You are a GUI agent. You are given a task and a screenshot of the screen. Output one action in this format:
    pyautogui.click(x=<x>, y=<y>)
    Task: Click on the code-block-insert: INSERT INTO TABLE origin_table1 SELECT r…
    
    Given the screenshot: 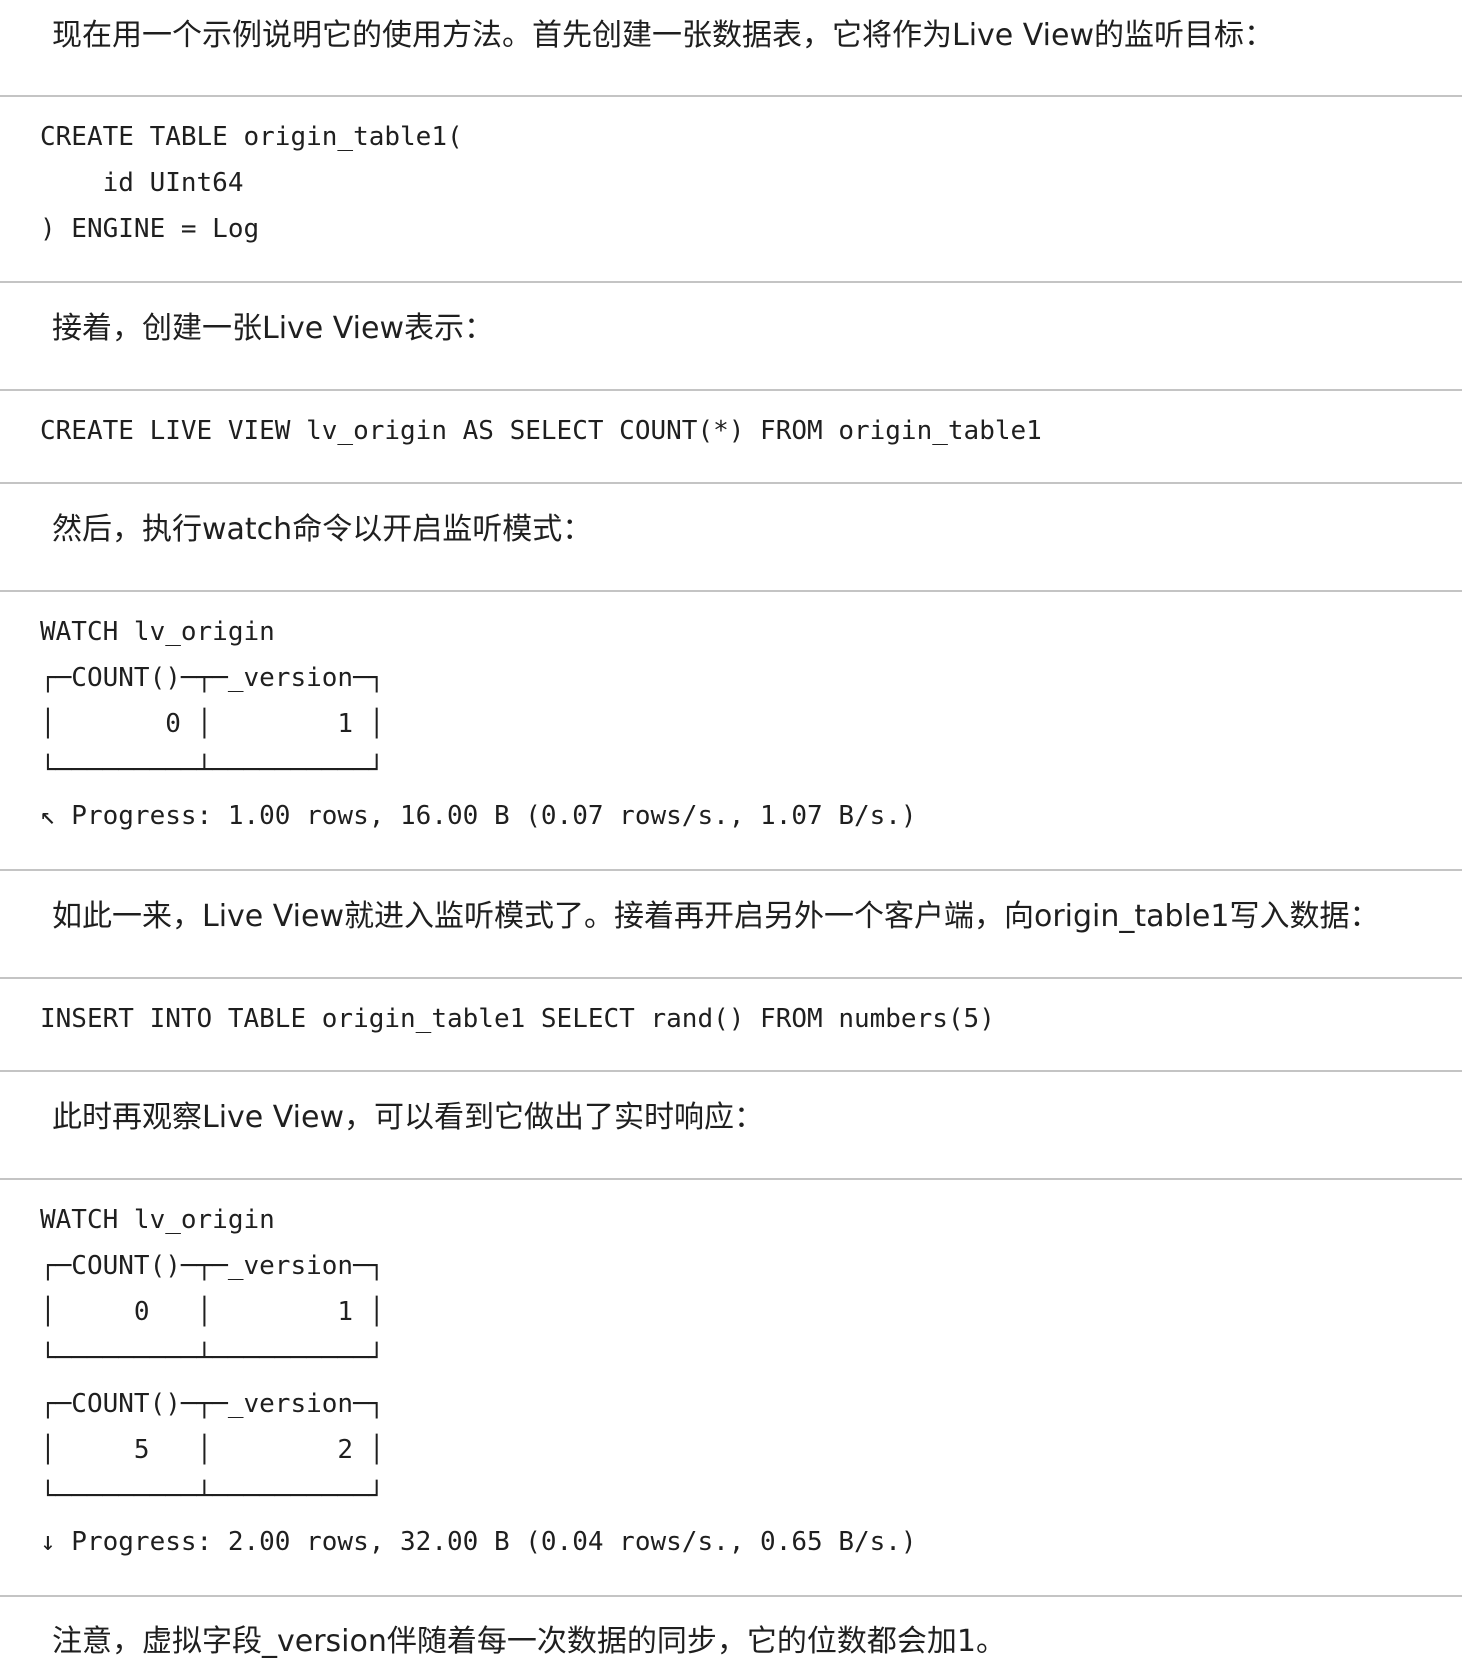 What is the action you would take?
    pyautogui.click(x=517, y=1019)
    